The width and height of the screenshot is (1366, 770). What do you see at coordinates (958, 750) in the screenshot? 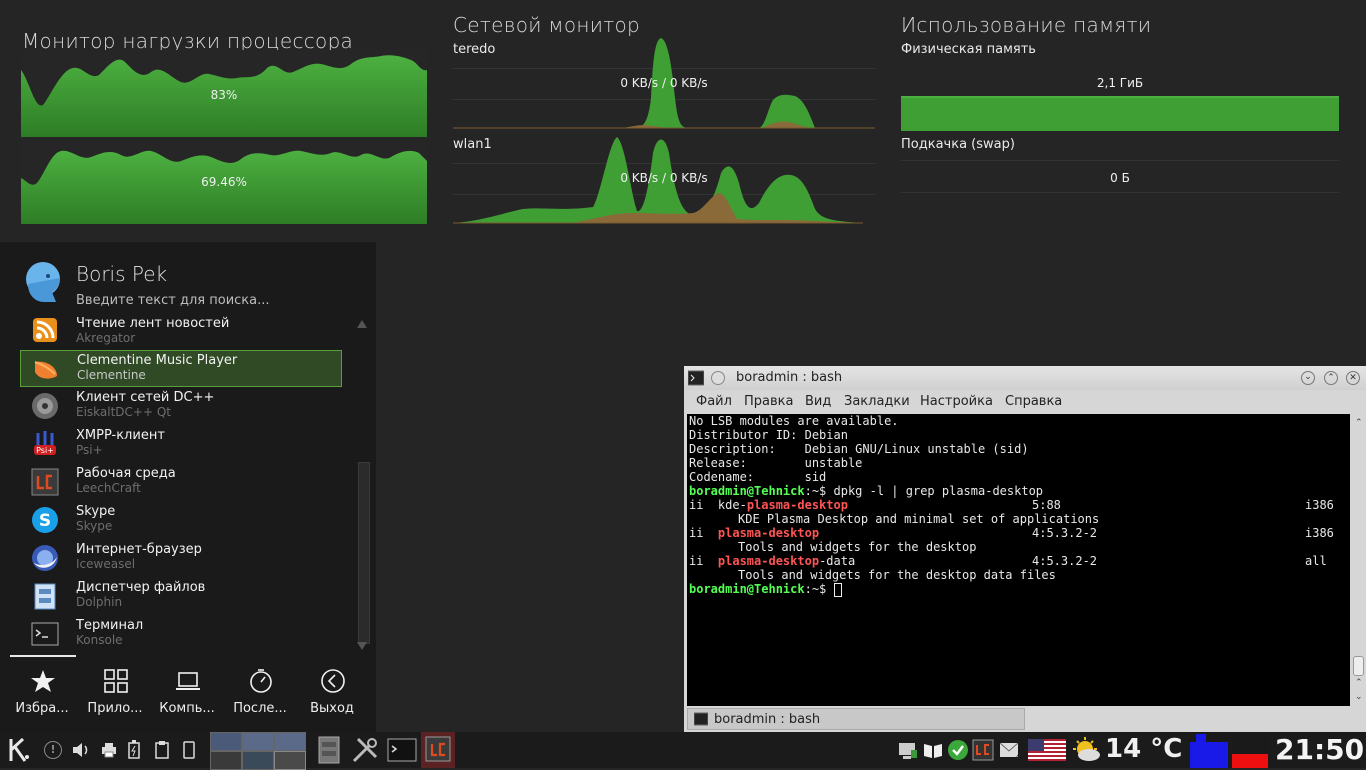
I see `check-tray-icon` at bounding box center [958, 750].